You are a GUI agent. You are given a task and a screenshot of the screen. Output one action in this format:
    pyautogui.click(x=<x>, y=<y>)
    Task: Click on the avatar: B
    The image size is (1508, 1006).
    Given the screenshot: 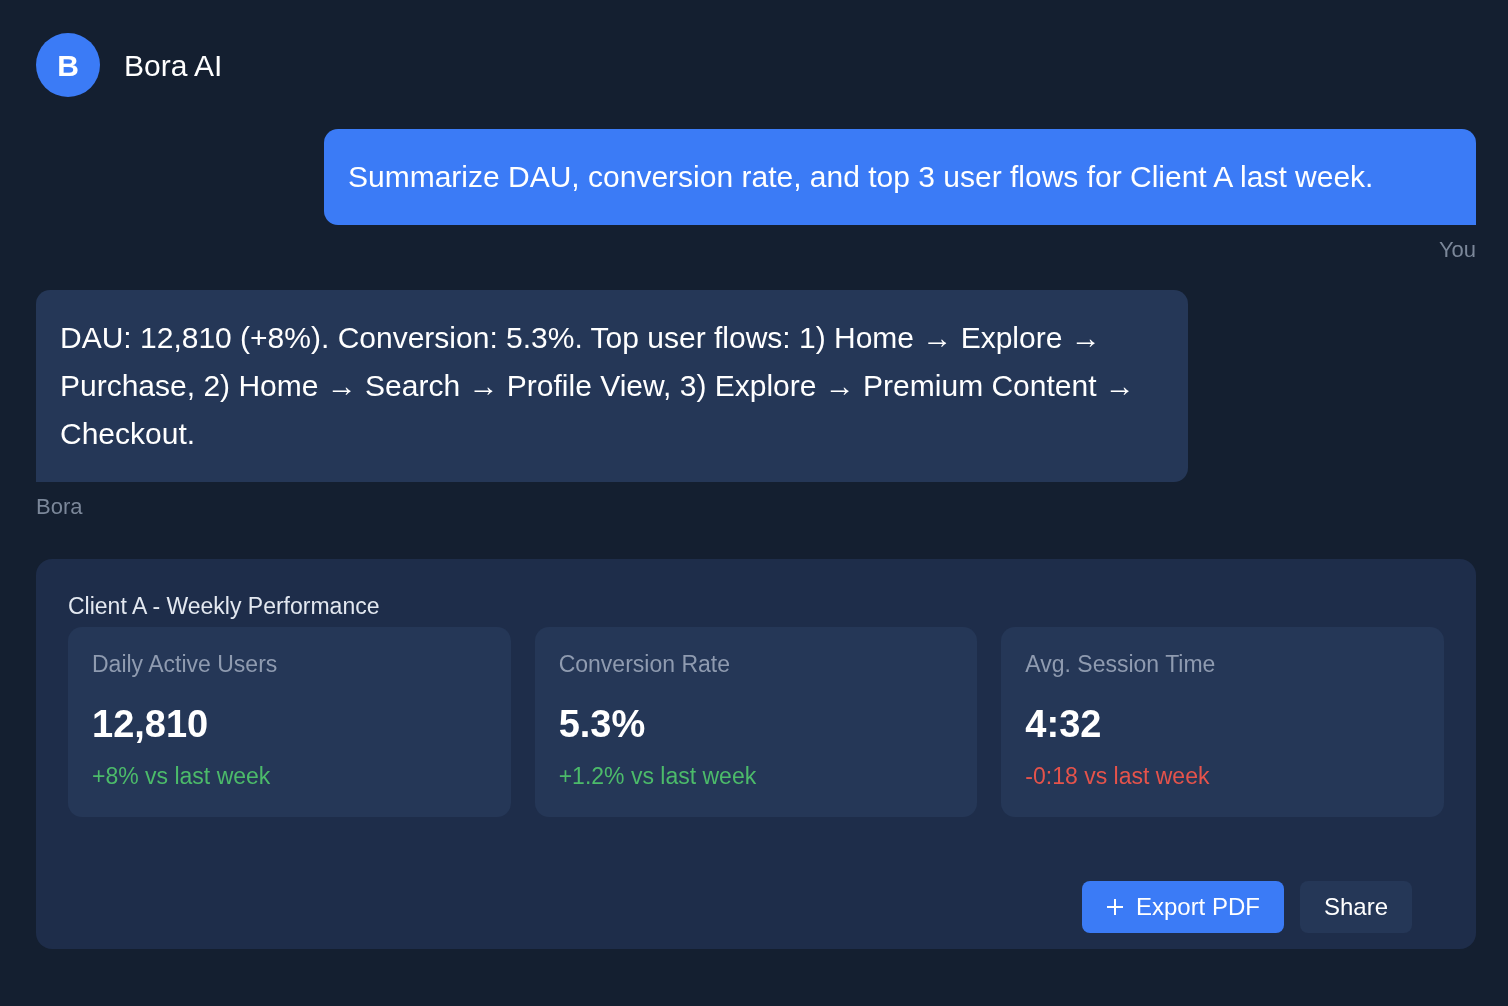 What is the action you would take?
    pyautogui.click(x=68, y=65)
    